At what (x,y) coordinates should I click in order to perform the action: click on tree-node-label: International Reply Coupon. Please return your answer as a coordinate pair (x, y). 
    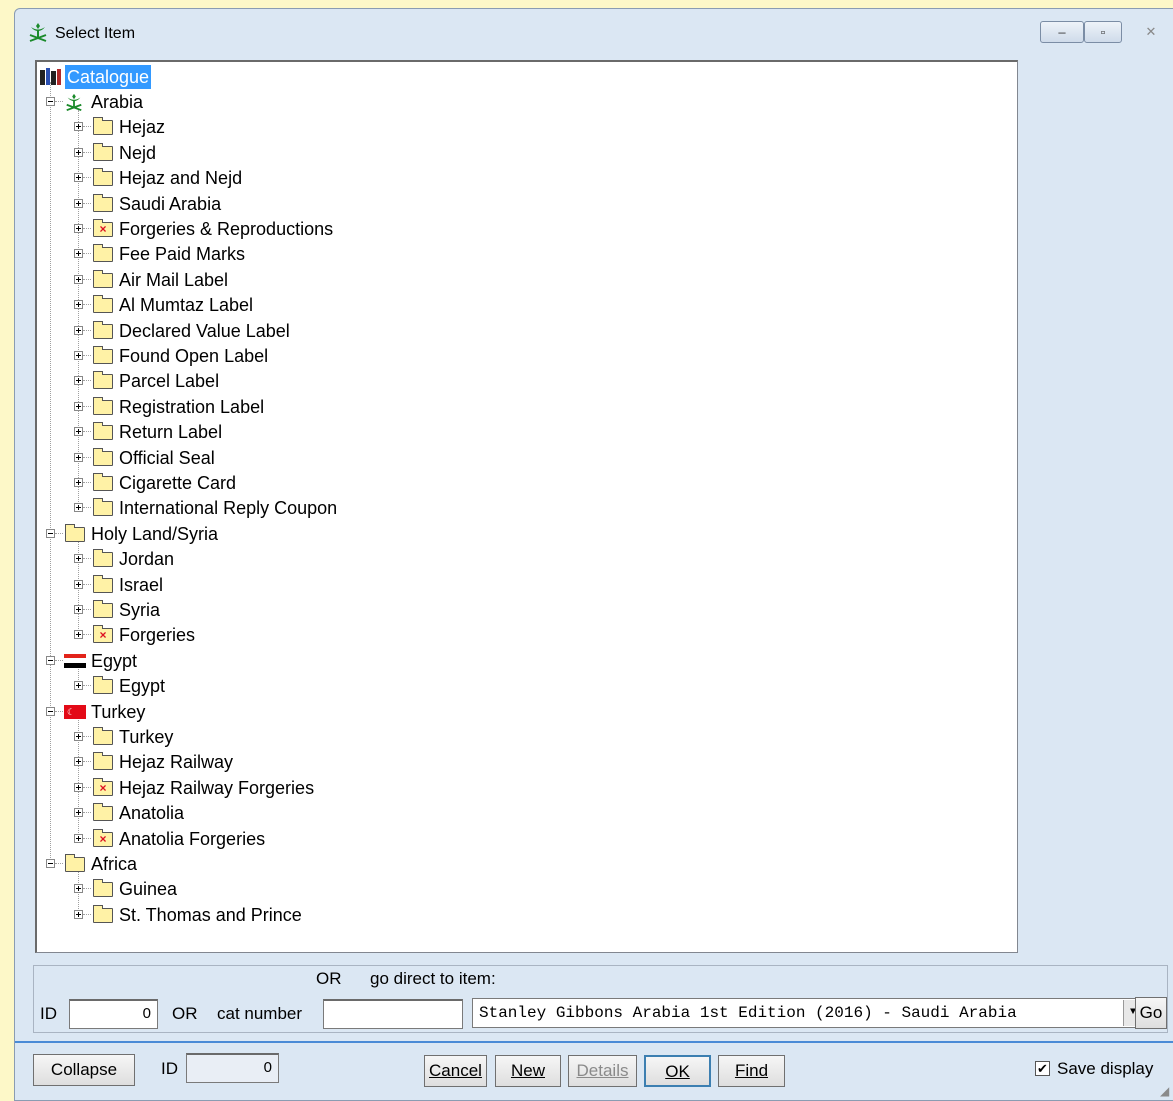
    Looking at the image, I should click on (228, 508).